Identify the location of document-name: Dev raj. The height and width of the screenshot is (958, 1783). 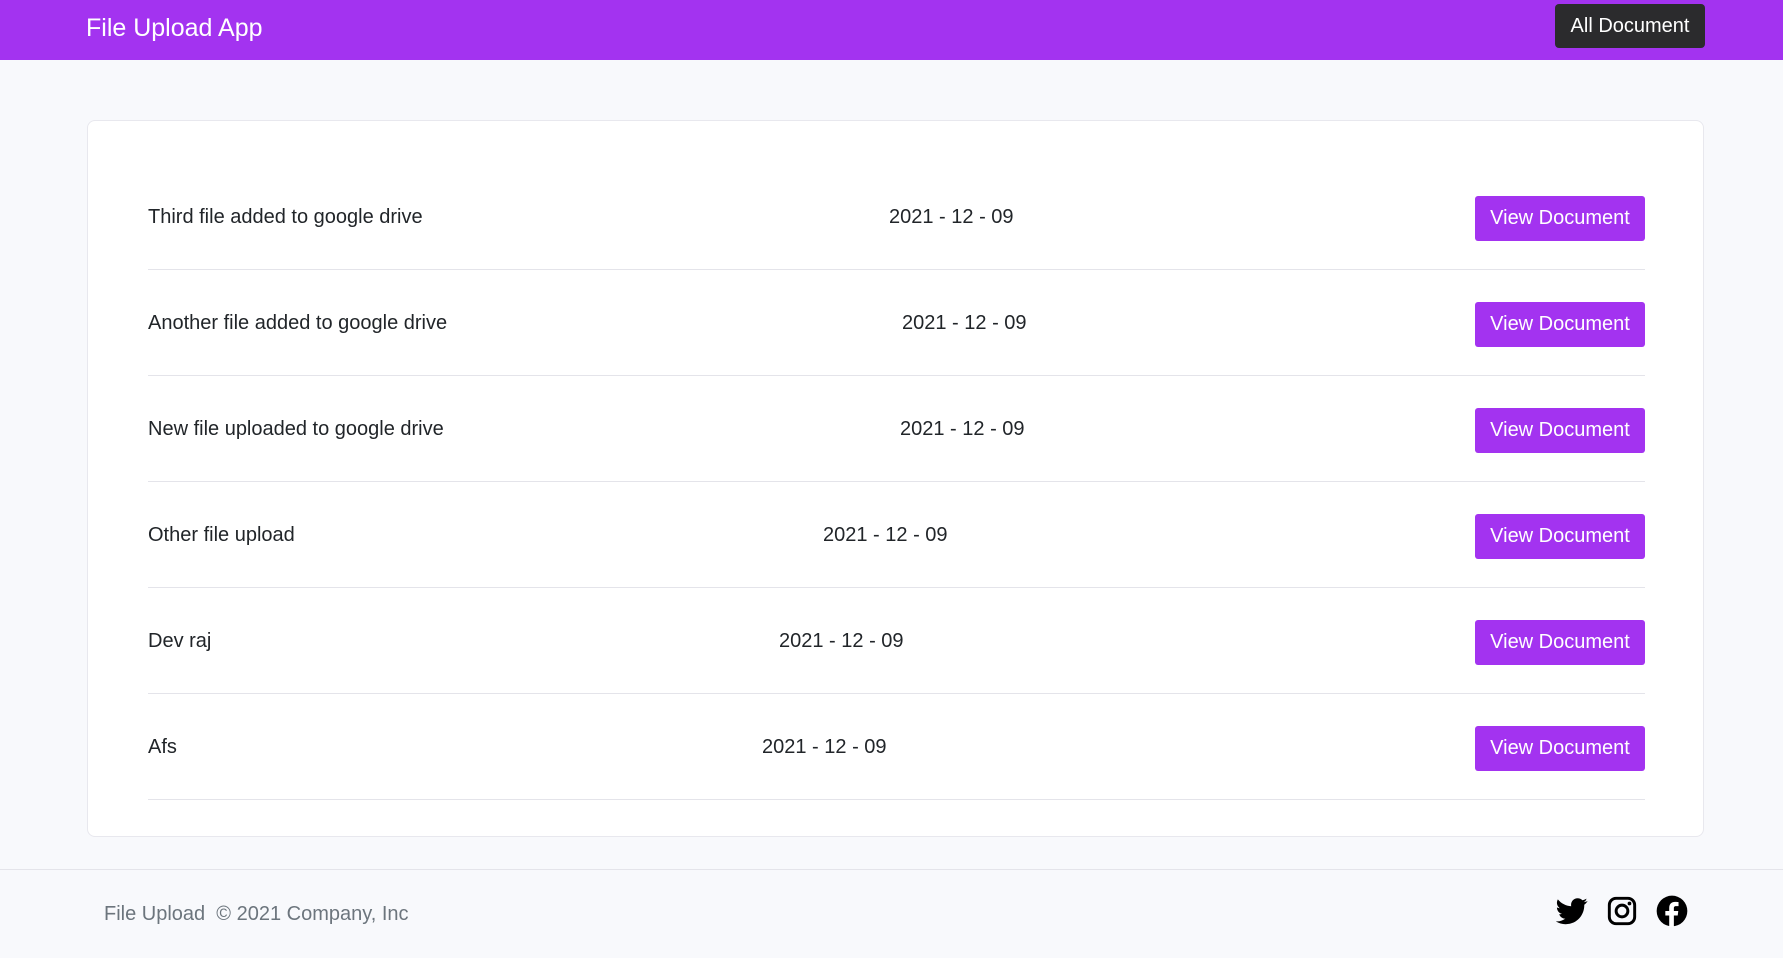
(180, 641).